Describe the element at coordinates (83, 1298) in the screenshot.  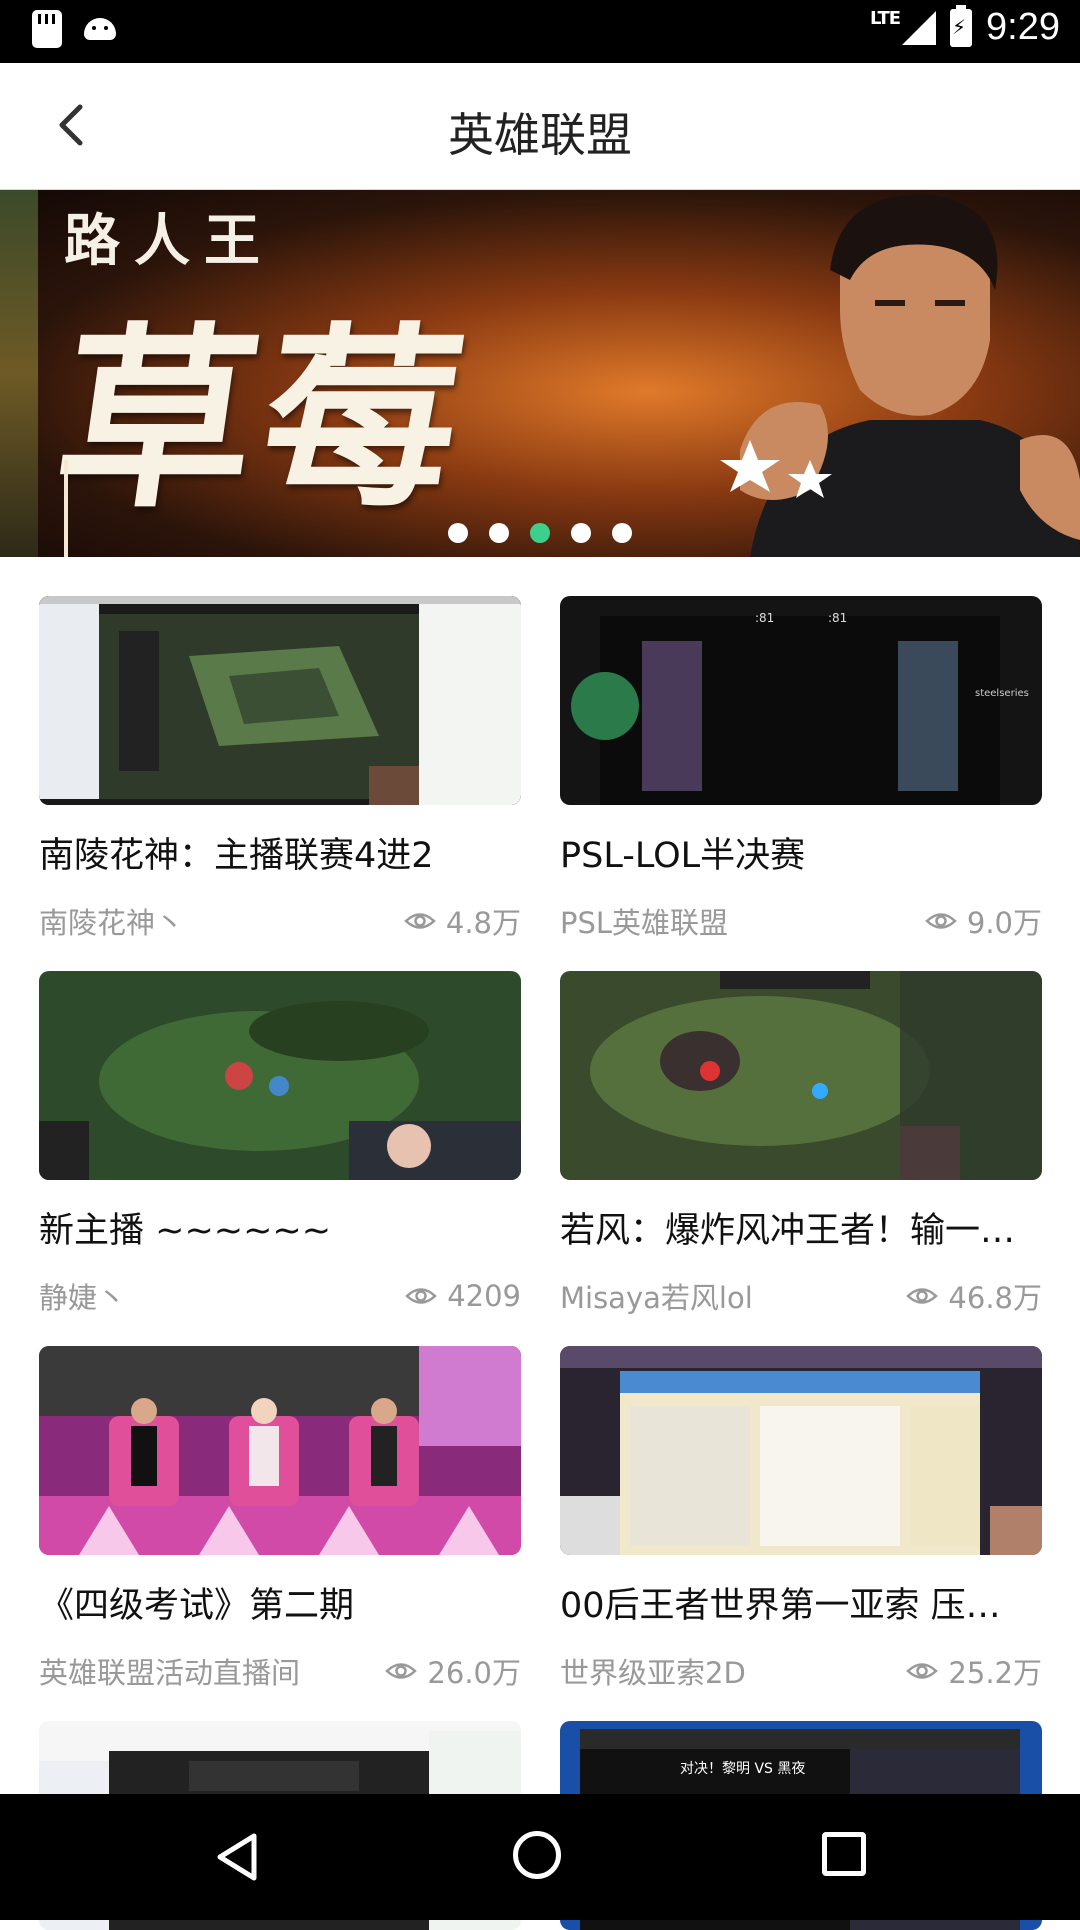
I see `streamer-name: 静婕丶` at that location.